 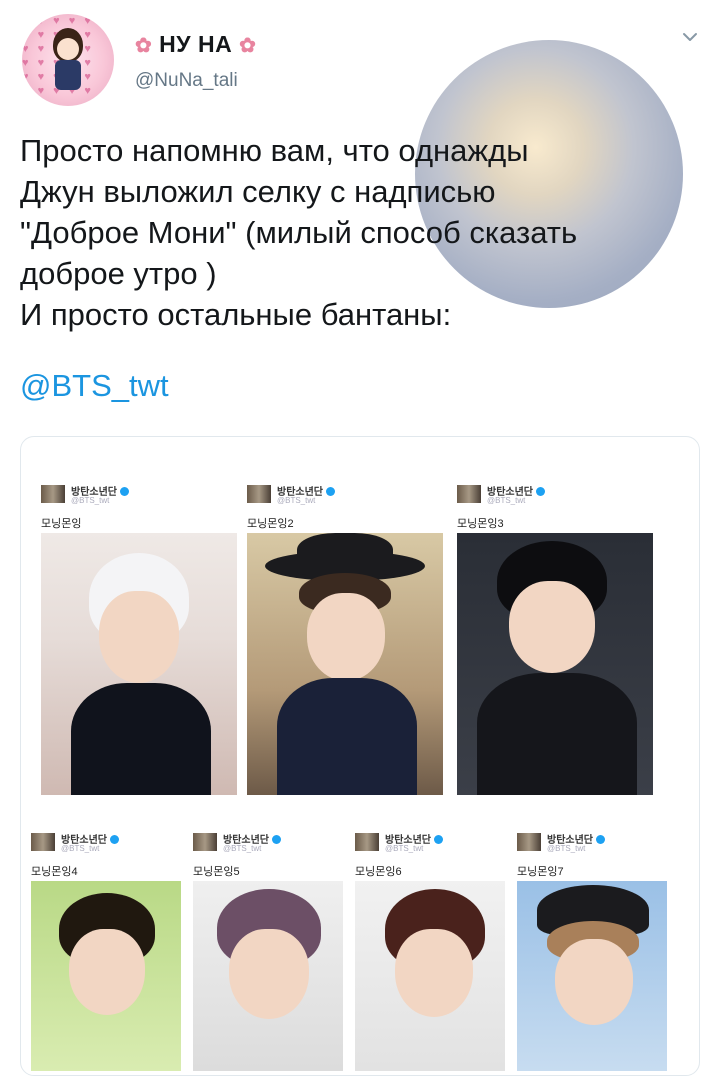 I want to click on avatar-body, so click(x=68, y=75).